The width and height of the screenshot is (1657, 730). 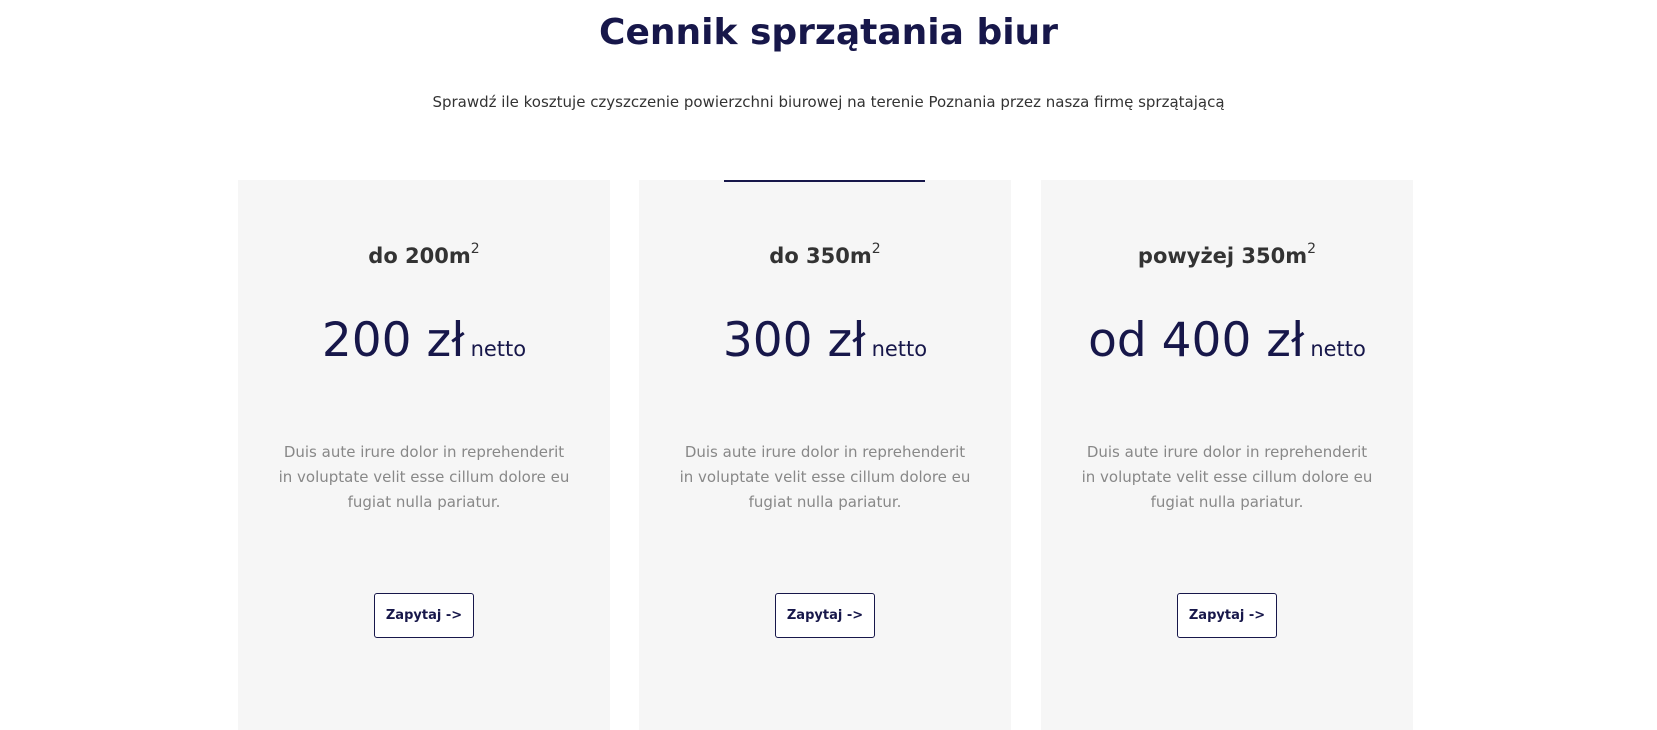 What do you see at coordinates (419, 256) in the screenshot?
I see `plan-name-text: do 200m` at bounding box center [419, 256].